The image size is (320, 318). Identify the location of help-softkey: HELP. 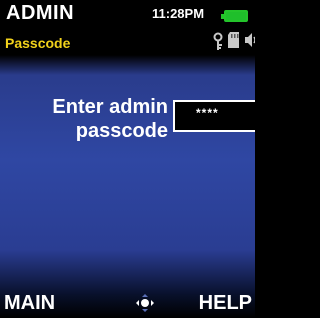
(225, 303).